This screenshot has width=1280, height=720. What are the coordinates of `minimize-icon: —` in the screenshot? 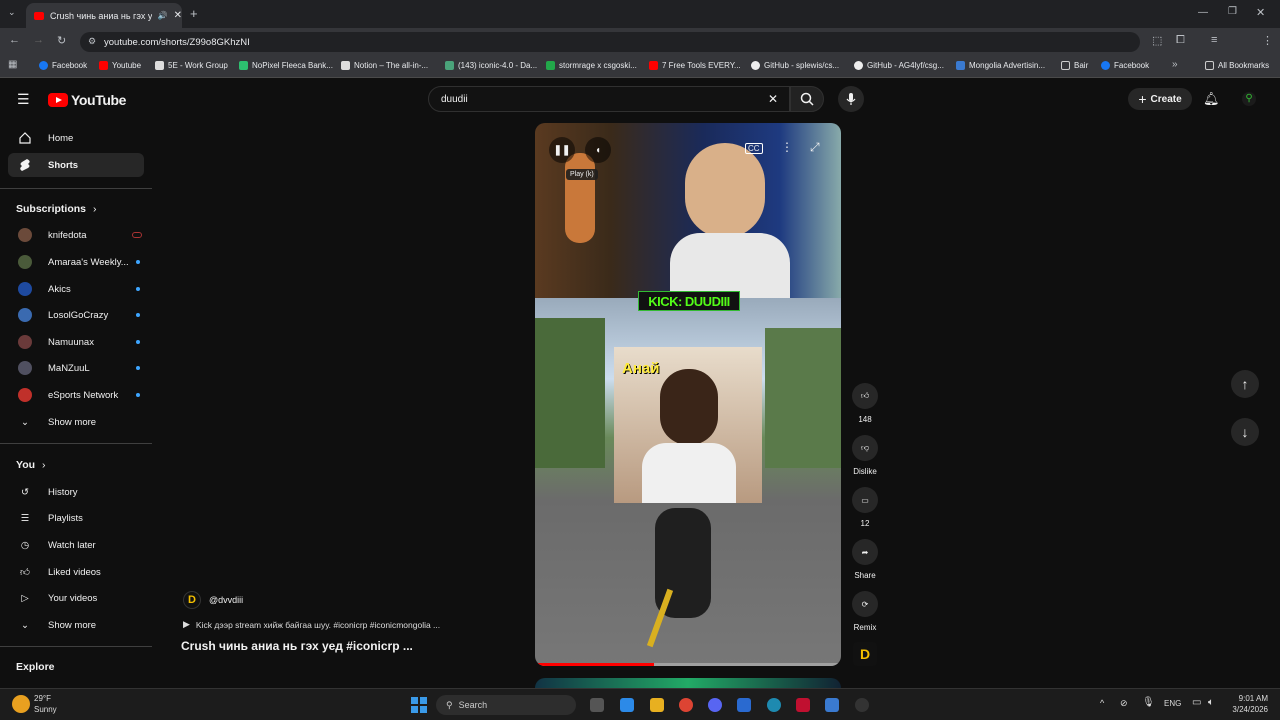 It's located at (1203, 12).